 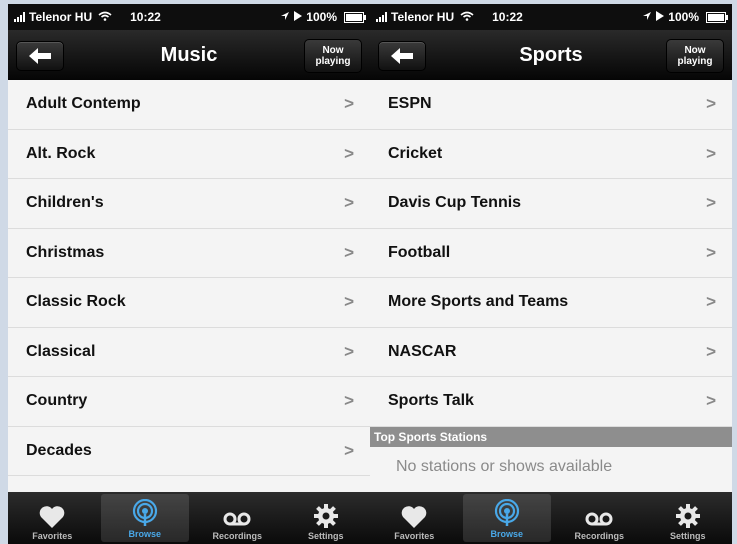 I want to click on list-item-label: Decades, so click(x=59, y=450).